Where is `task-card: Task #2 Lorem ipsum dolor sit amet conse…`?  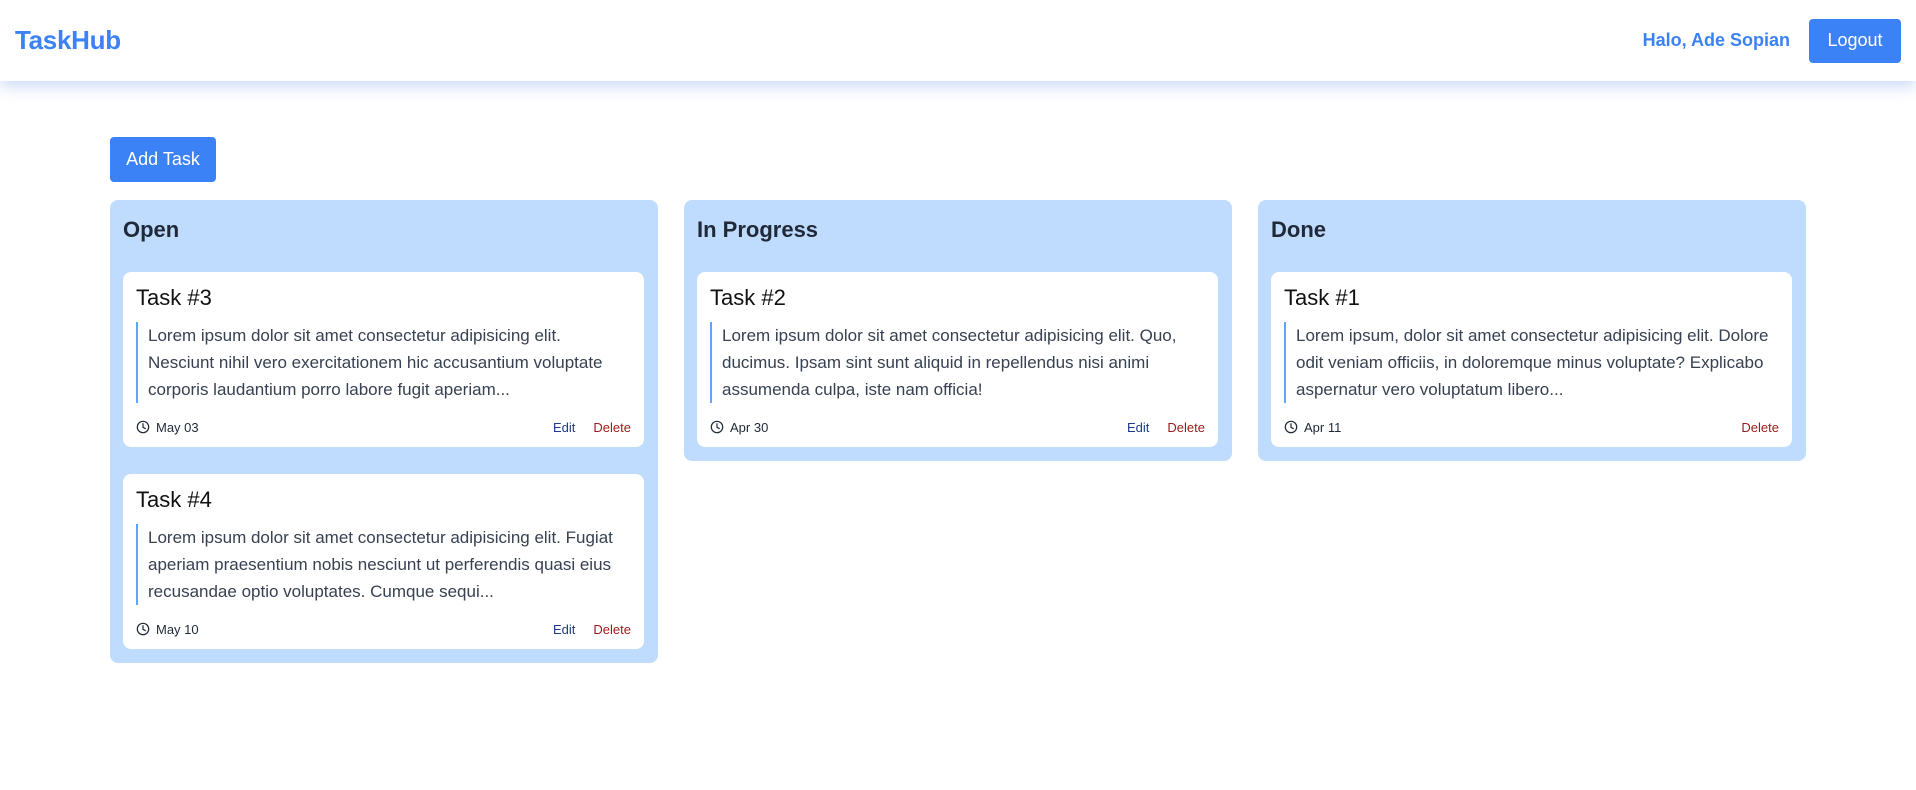 task-card: Task #2 Lorem ipsum dolor sit amet conse… is located at coordinates (957, 359).